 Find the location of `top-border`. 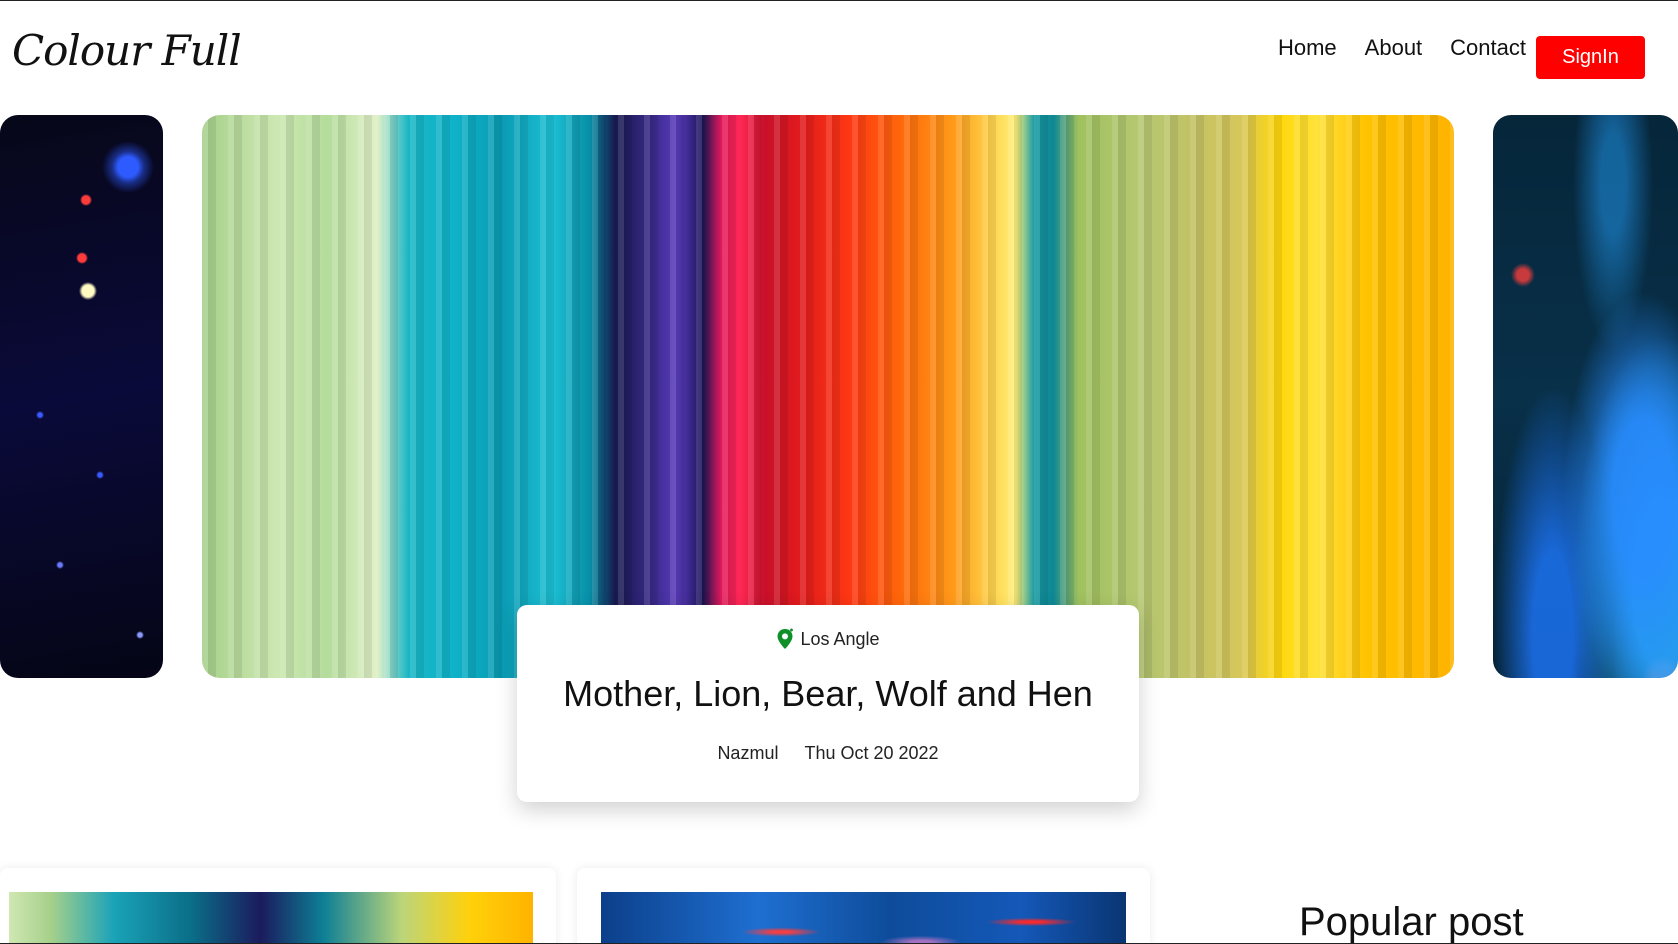

top-border is located at coordinates (839, 0).